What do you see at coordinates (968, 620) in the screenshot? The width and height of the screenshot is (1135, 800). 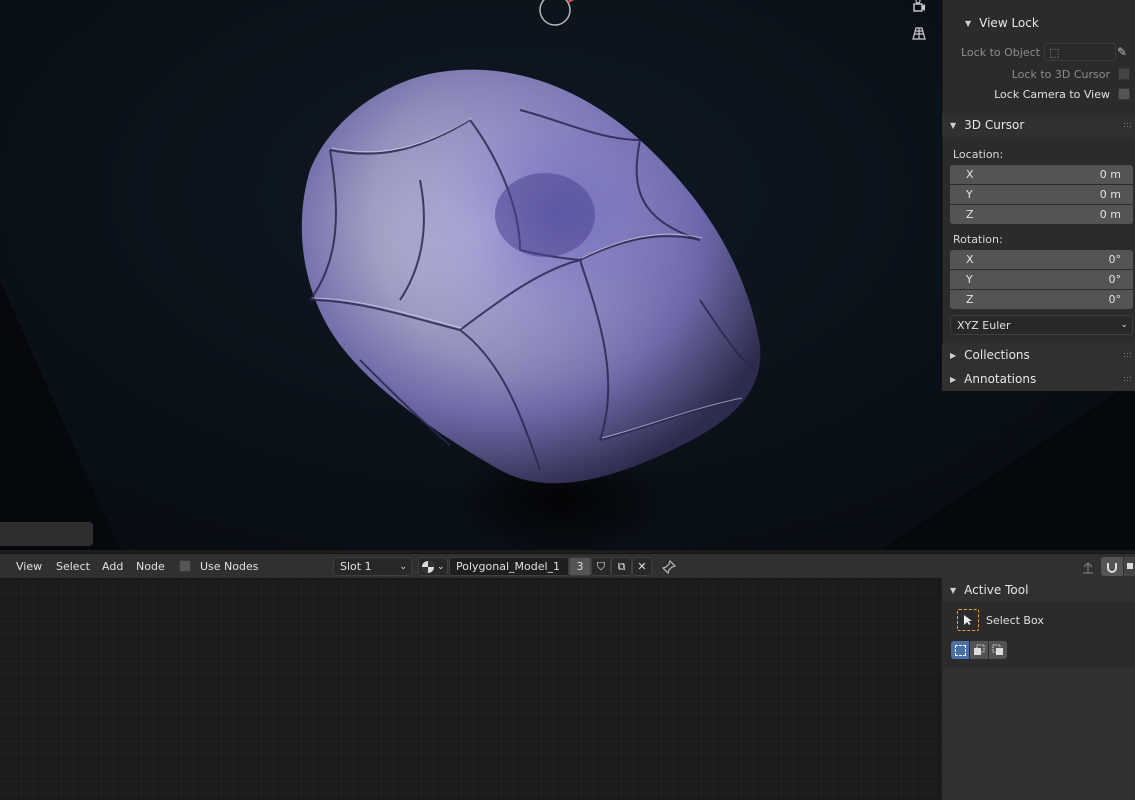 I see `select-box-tool-icon` at bounding box center [968, 620].